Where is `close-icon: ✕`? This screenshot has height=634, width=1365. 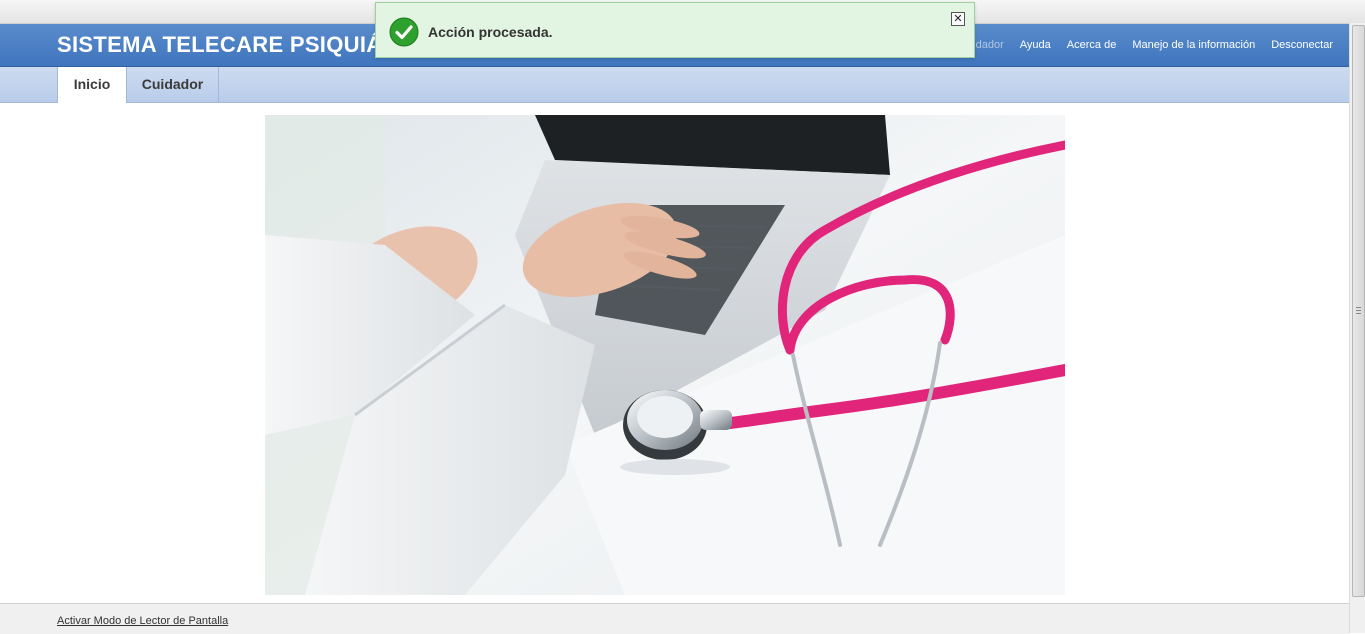 close-icon: ✕ is located at coordinates (958, 19).